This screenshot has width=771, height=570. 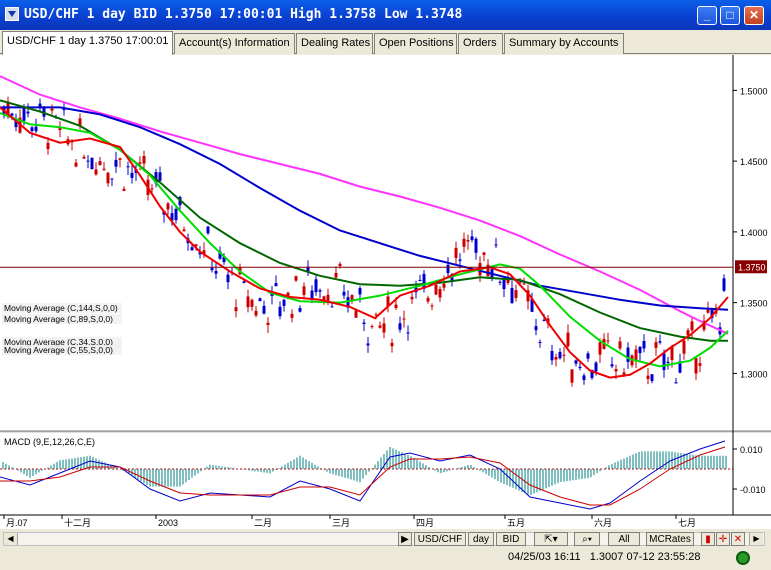 I want to click on ma-label: Moving Average (C,144,S,0,0), so click(x=61, y=308).